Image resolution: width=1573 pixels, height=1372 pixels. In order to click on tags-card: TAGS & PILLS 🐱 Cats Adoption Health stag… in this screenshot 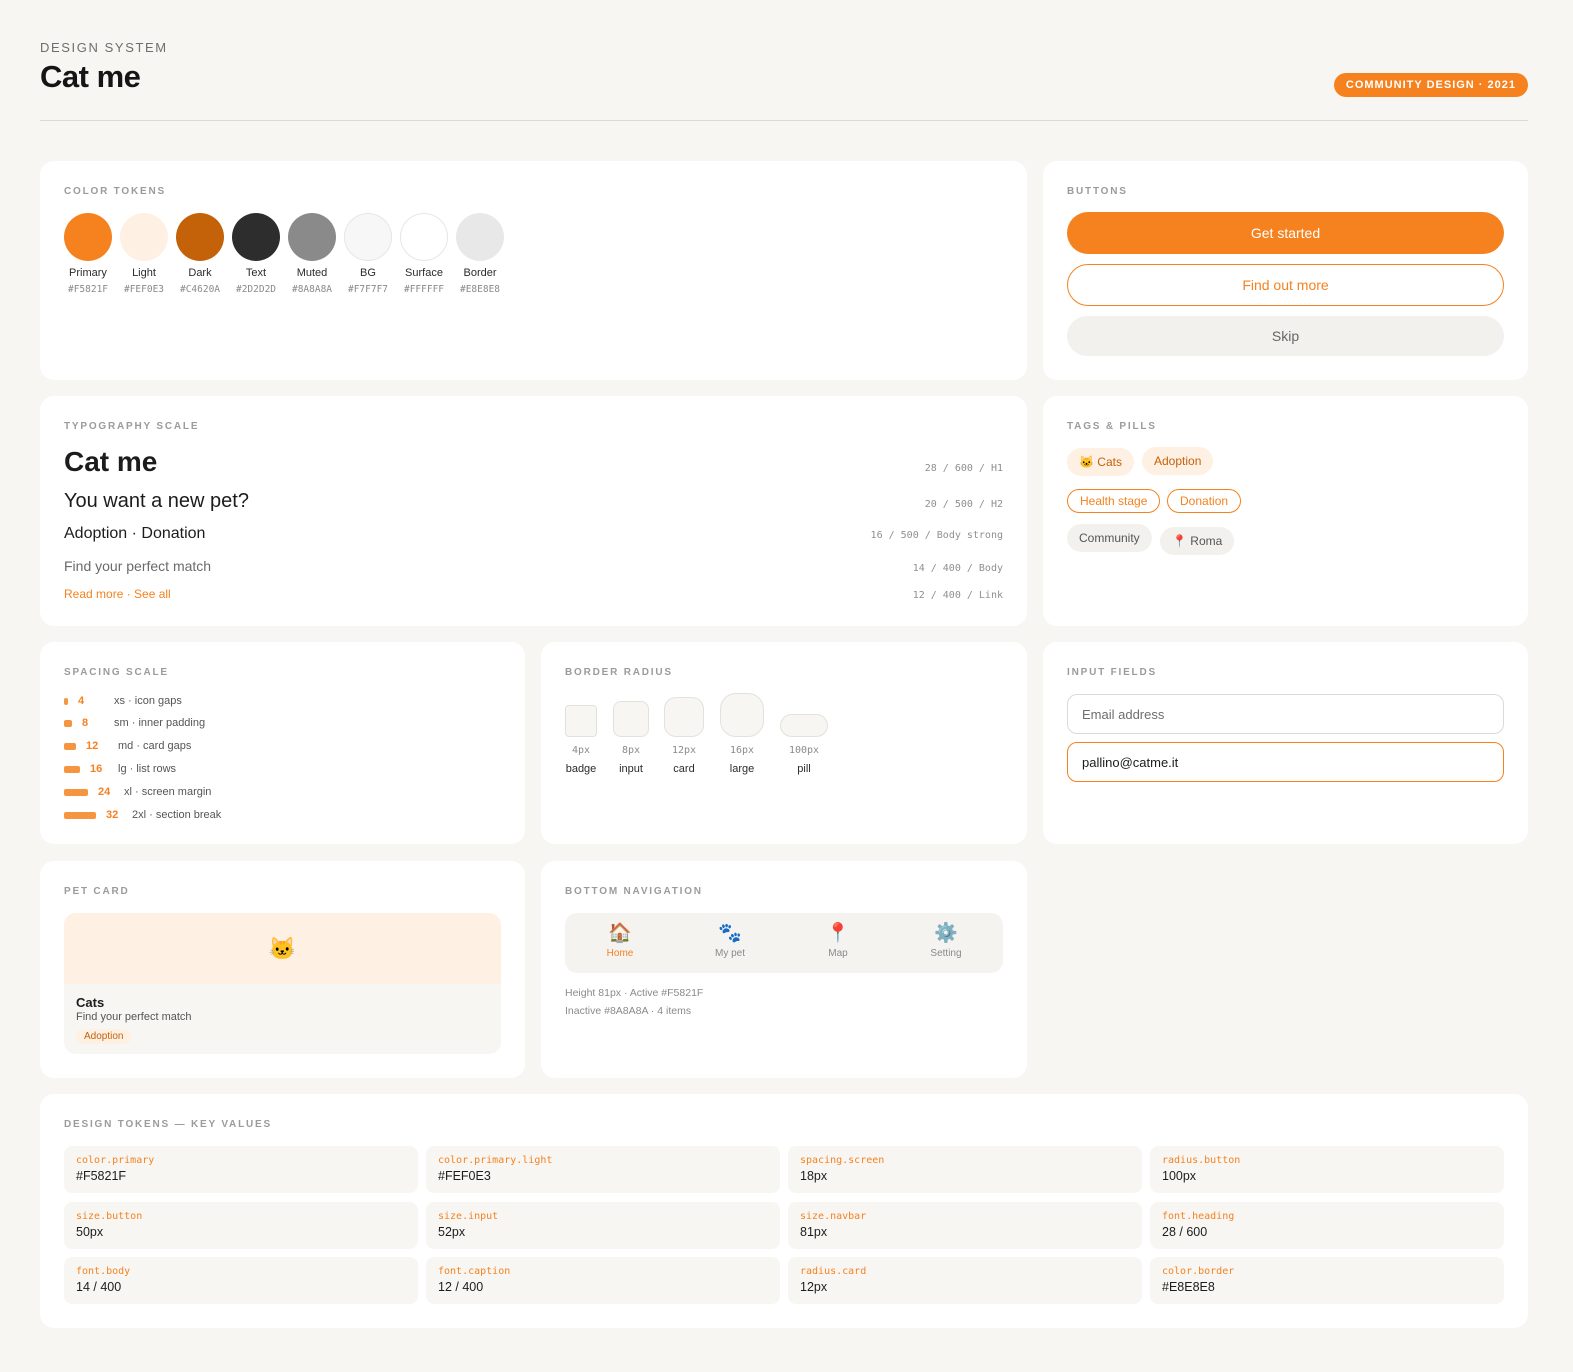, I will do `click(1285, 511)`.